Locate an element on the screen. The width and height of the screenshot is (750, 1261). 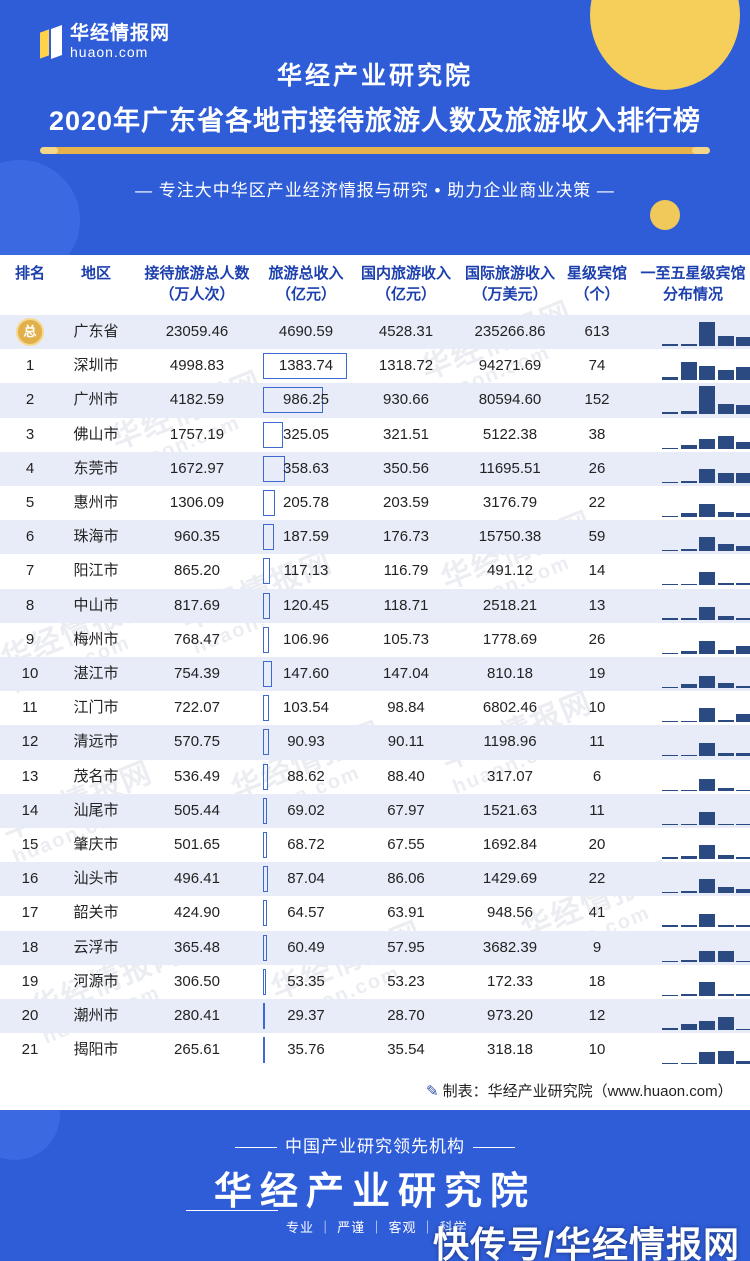
brand-logo: 华经情报网 huaon.com is located at coordinates (105, 42).